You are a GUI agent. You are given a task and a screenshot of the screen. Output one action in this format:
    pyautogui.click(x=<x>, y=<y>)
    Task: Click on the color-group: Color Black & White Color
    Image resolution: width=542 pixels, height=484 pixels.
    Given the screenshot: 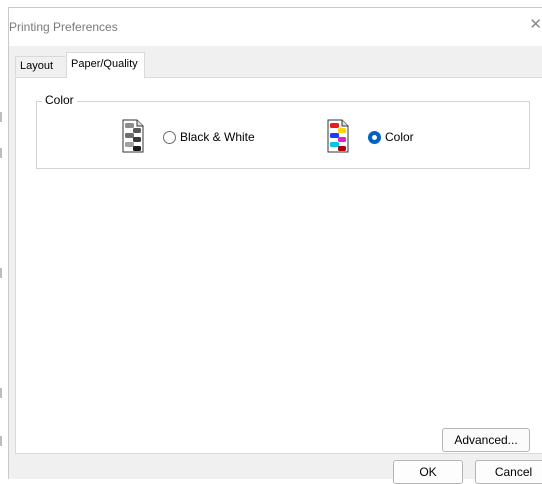 What is the action you would take?
    pyautogui.click(x=283, y=131)
    